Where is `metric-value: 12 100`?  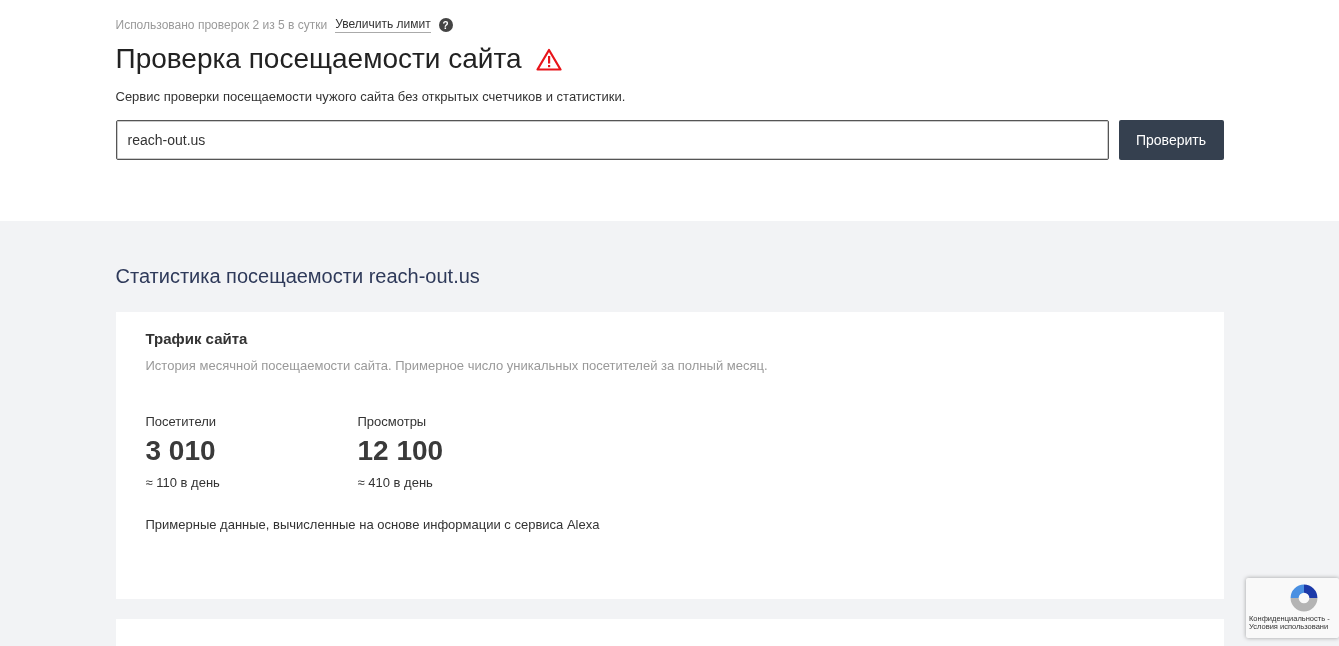 metric-value: 12 100 is located at coordinates (401, 451).